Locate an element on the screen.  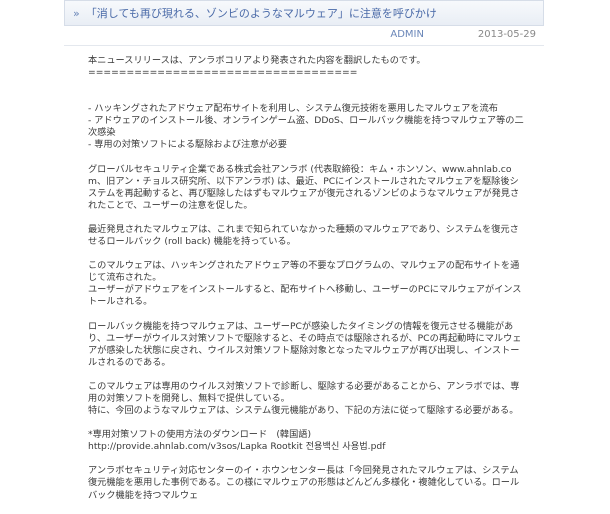
post-date: 2013-05-29 is located at coordinates (506, 34).